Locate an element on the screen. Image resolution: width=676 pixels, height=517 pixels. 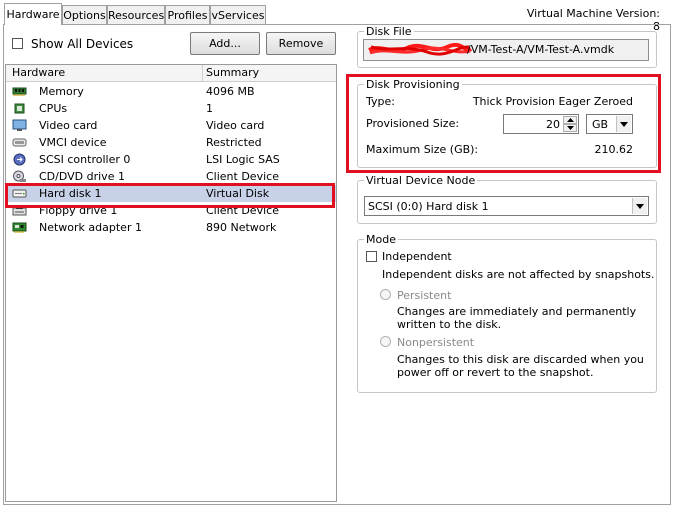
frame-left is located at coordinates (3, 264).